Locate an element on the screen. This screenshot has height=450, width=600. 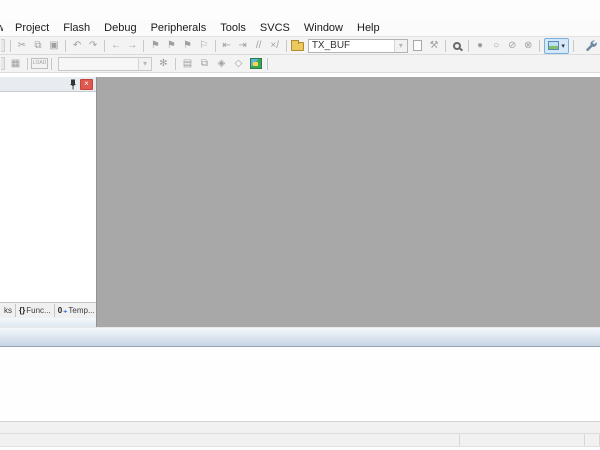
bookmark-clear-all-icon: ⚐ is located at coordinates (203, 45).